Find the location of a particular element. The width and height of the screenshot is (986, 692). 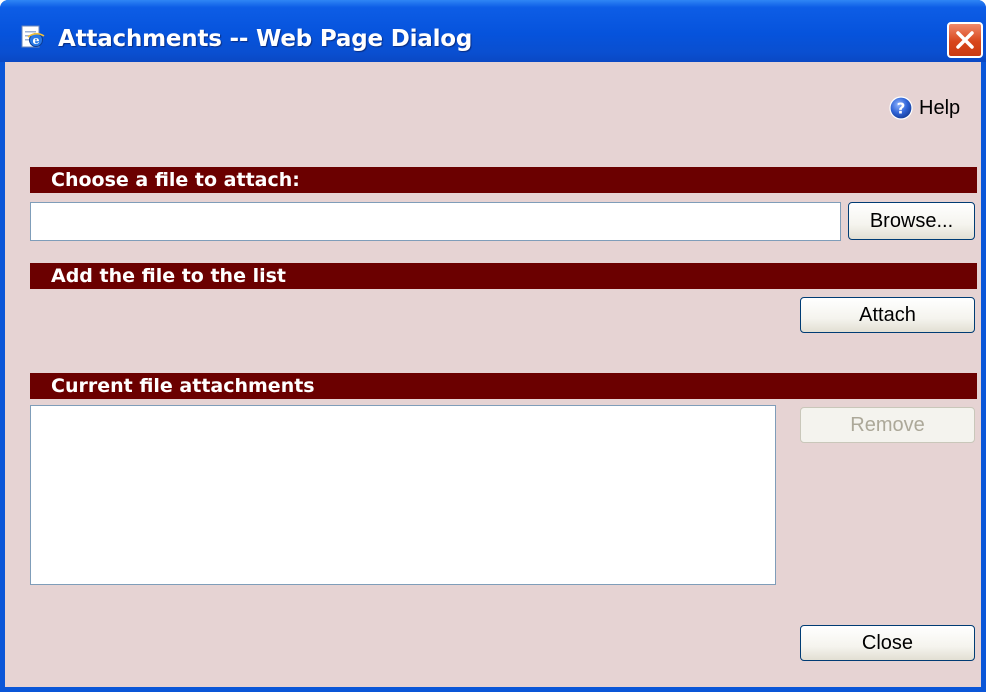

title-bar: e Attachments -- Web Page Dialog is located at coordinates (493, 31).